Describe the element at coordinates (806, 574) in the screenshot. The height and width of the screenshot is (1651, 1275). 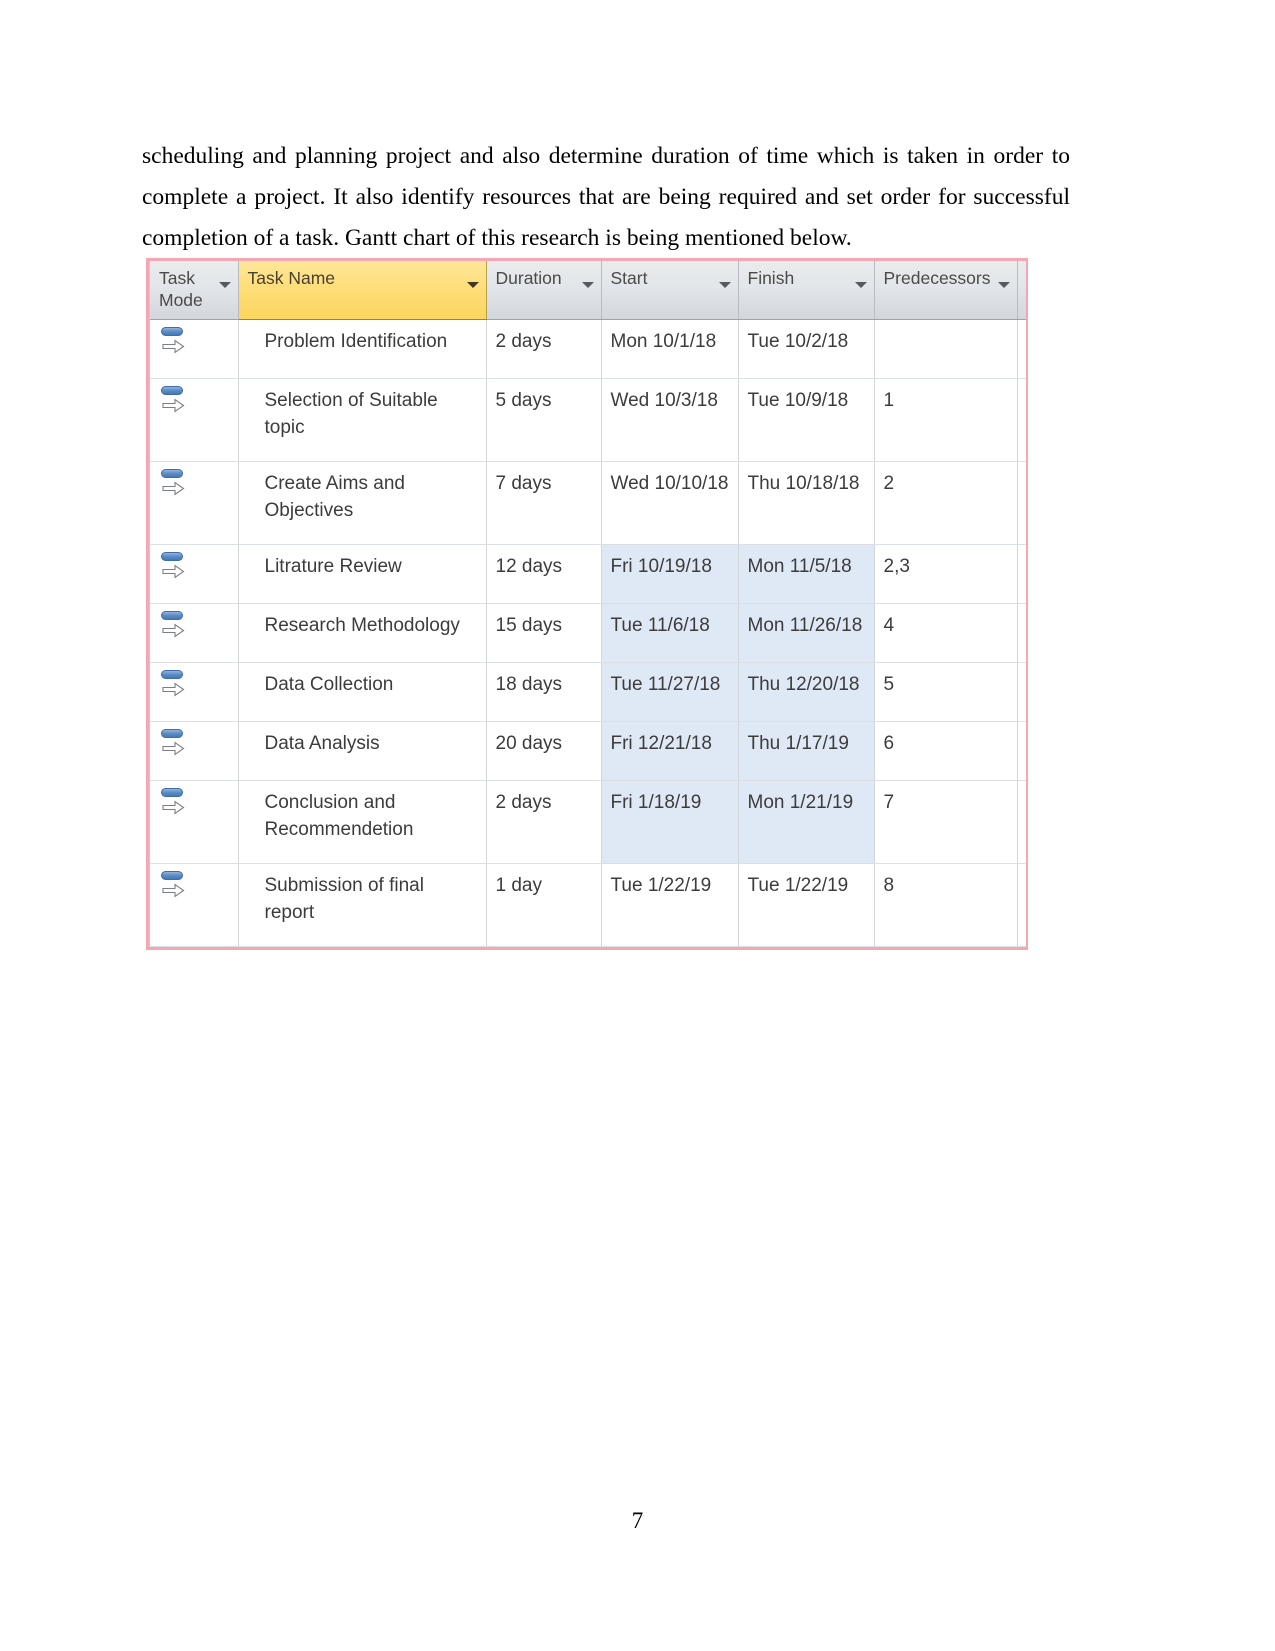
I see `cell-finish: Mon 11/5/18` at that location.